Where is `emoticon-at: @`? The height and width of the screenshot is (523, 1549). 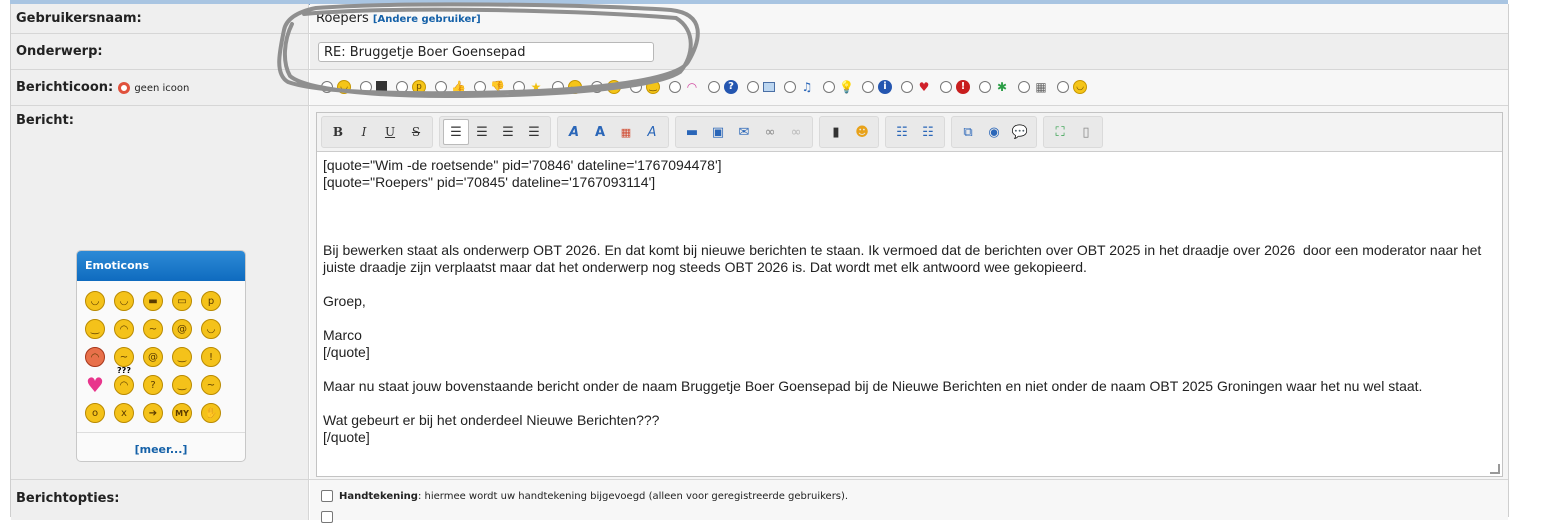 emoticon-at: @ is located at coordinates (182, 329).